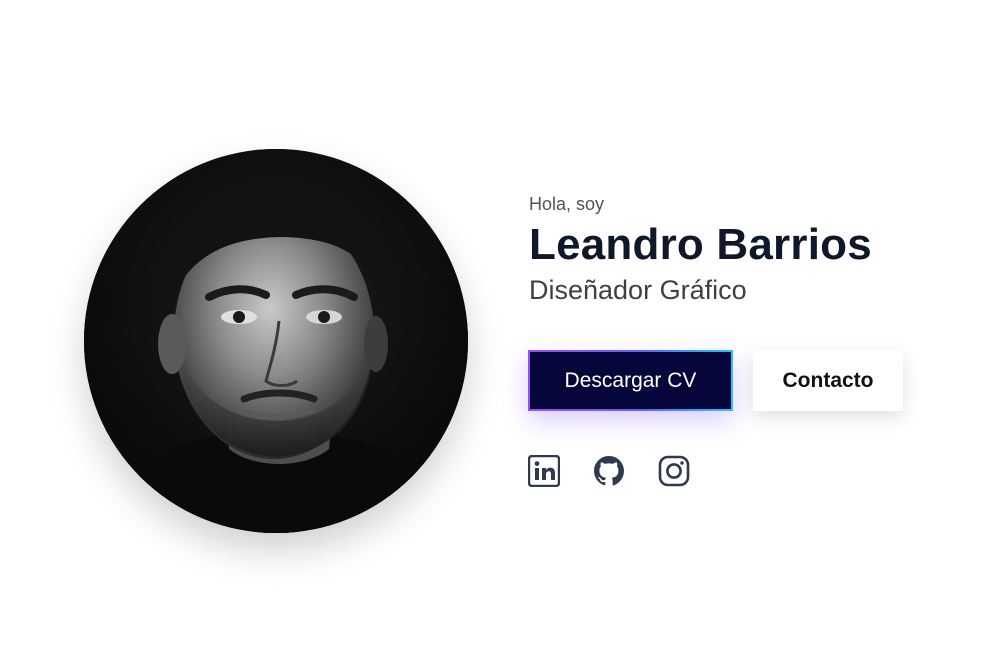  What do you see at coordinates (544, 471) in the screenshot?
I see `linkedin-icon` at bounding box center [544, 471].